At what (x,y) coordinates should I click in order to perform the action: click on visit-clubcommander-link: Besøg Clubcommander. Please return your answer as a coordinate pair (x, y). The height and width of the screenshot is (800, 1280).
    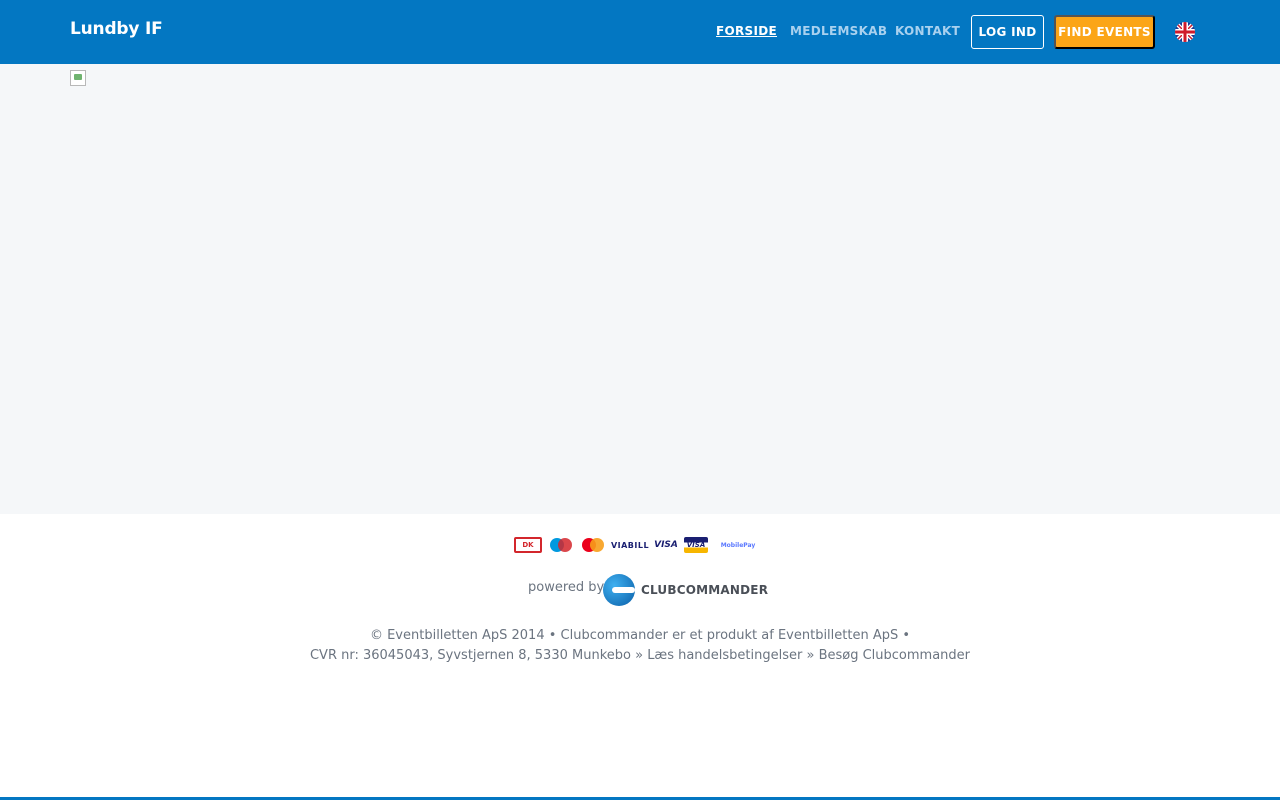
    Looking at the image, I should click on (894, 655).